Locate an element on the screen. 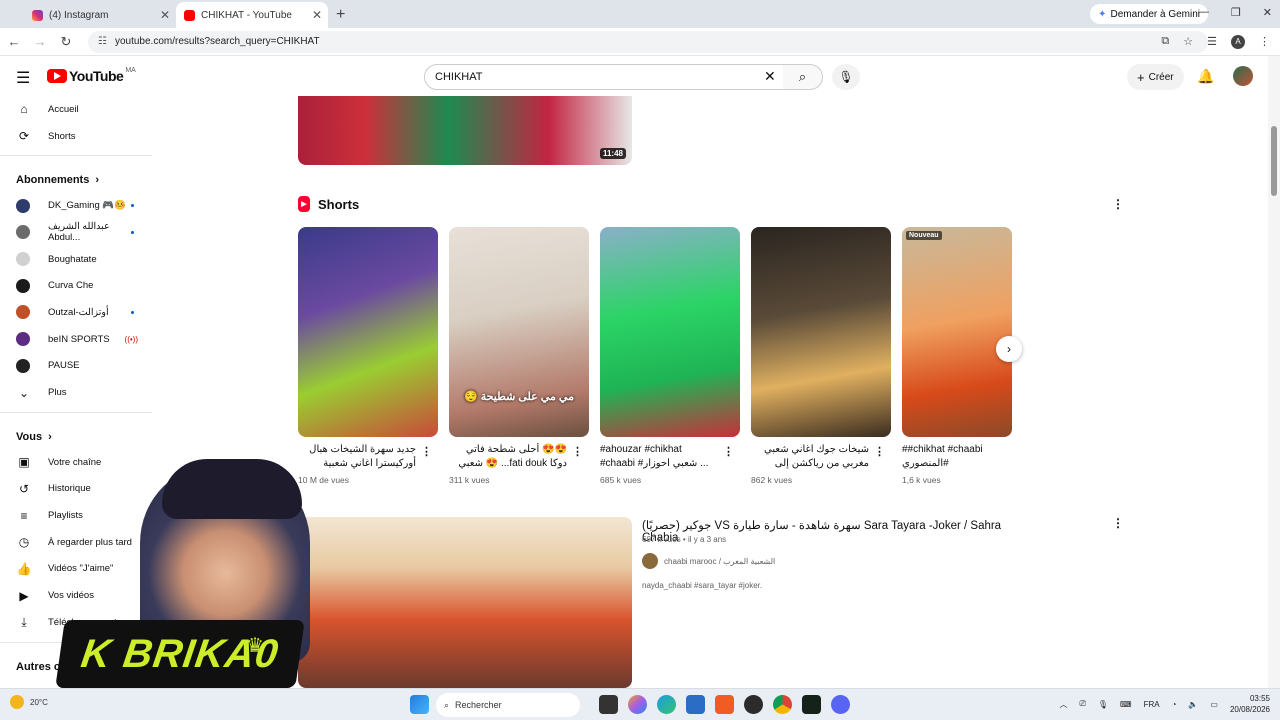  chevron-right-icon: › is located at coordinates (1009, 349).